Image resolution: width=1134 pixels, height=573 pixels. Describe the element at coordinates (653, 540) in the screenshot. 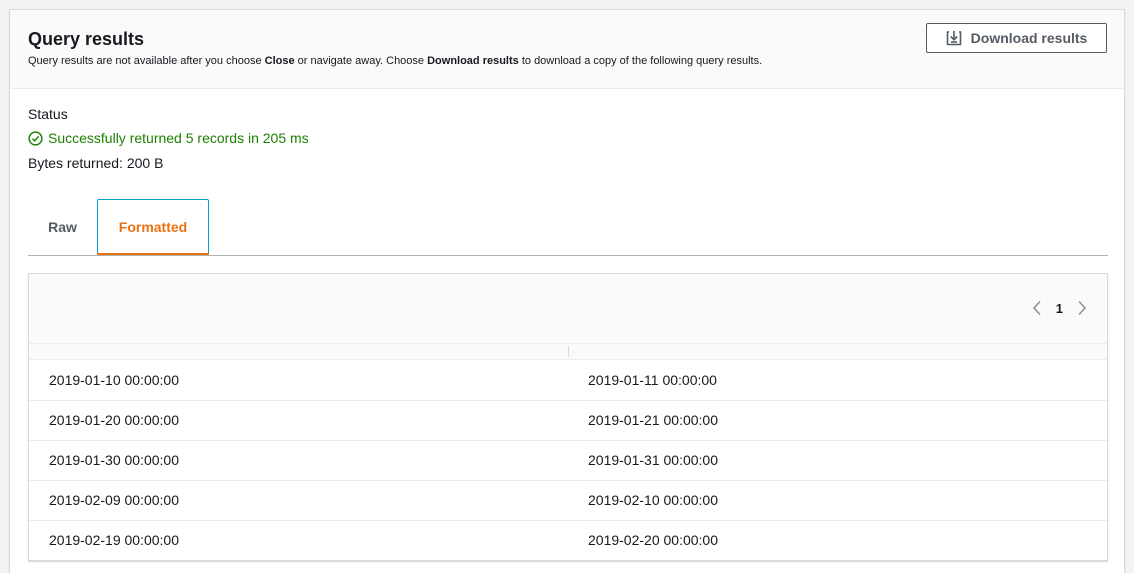

I see `table-cell: 2019-02-20 00:00:00` at that location.